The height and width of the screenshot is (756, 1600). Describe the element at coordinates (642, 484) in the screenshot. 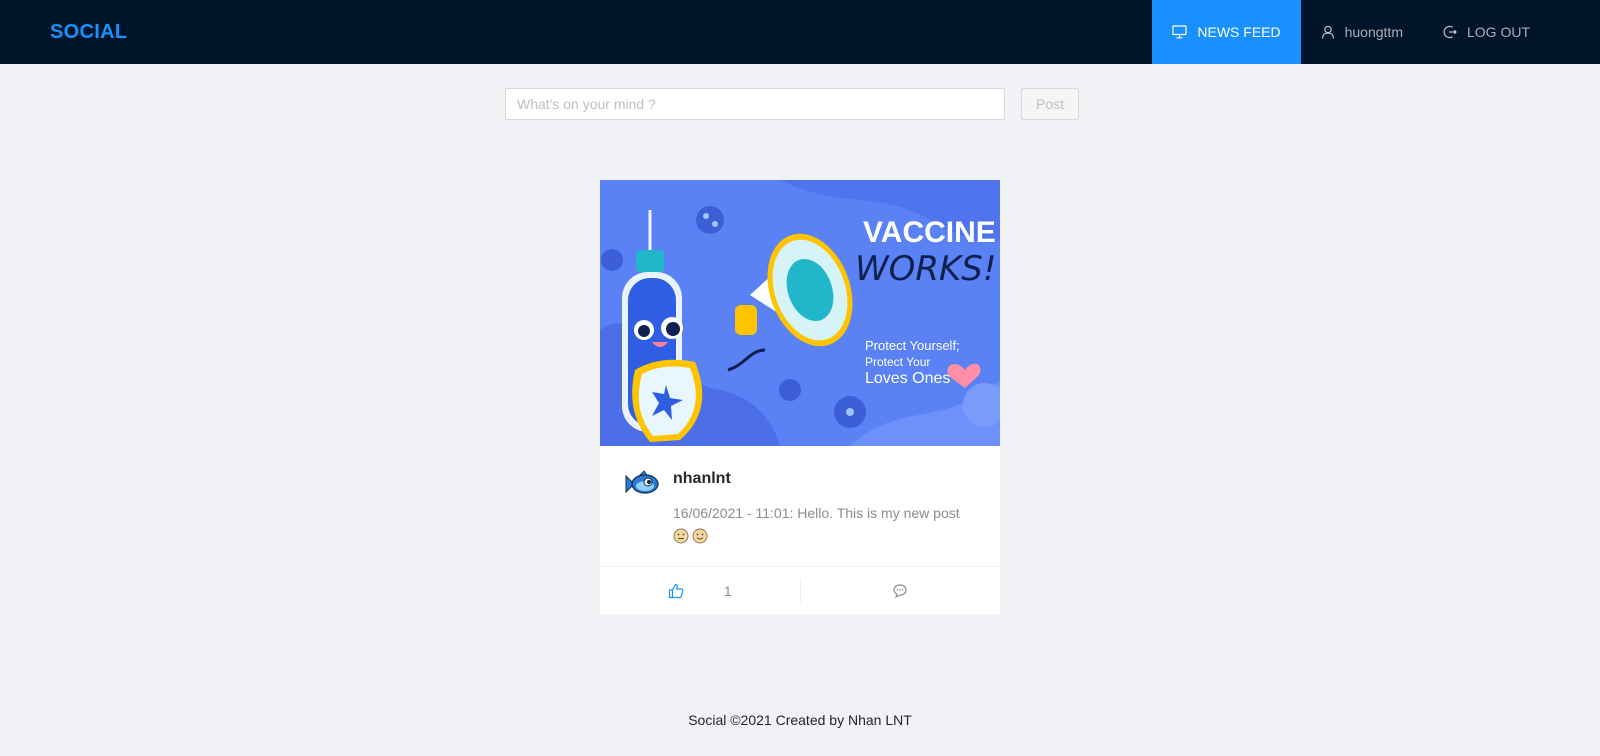

I see `fish-avatar-icon` at that location.